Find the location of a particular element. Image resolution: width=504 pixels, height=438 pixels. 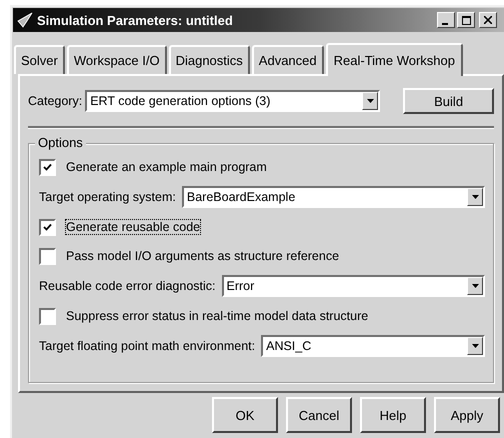

tab: Real-Time Workshop is located at coordinates (394, 59).